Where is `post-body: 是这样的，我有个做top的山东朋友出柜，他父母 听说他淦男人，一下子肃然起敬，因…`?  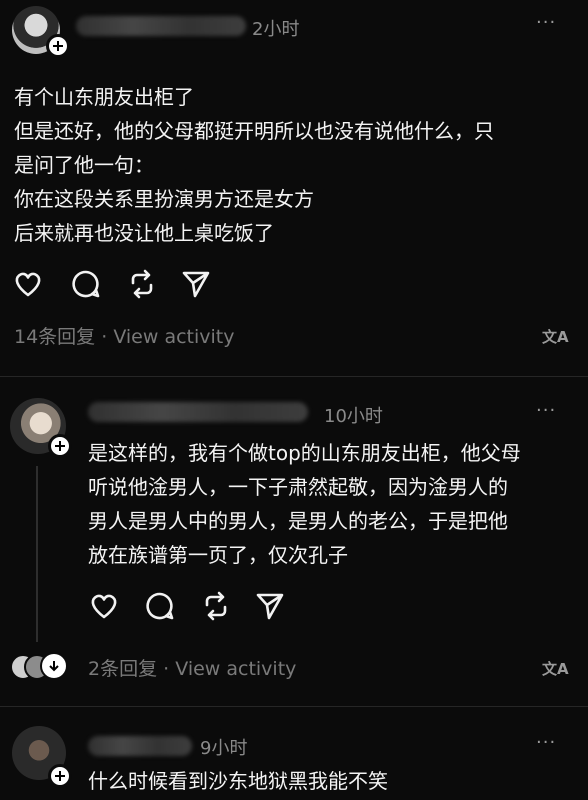 post-body: 是这样的，我有个做top的山东朋友出柜，他父母 听说他淦男人，一下子肃然起敬，因… is located at coordinates (333, 504).